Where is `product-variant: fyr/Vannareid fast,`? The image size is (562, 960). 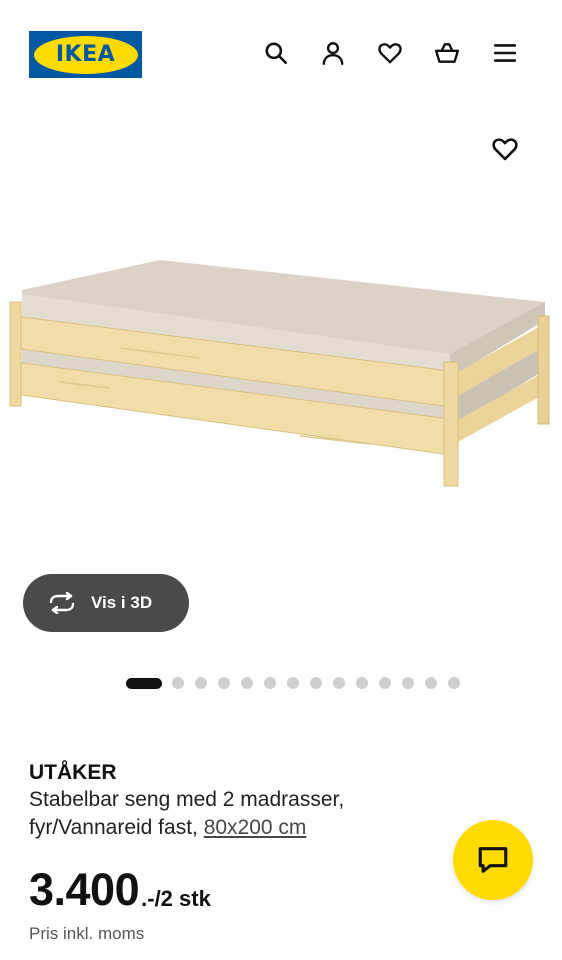 product-variant: fyr/Vannareid fast, is located at coordinates (116, 827).